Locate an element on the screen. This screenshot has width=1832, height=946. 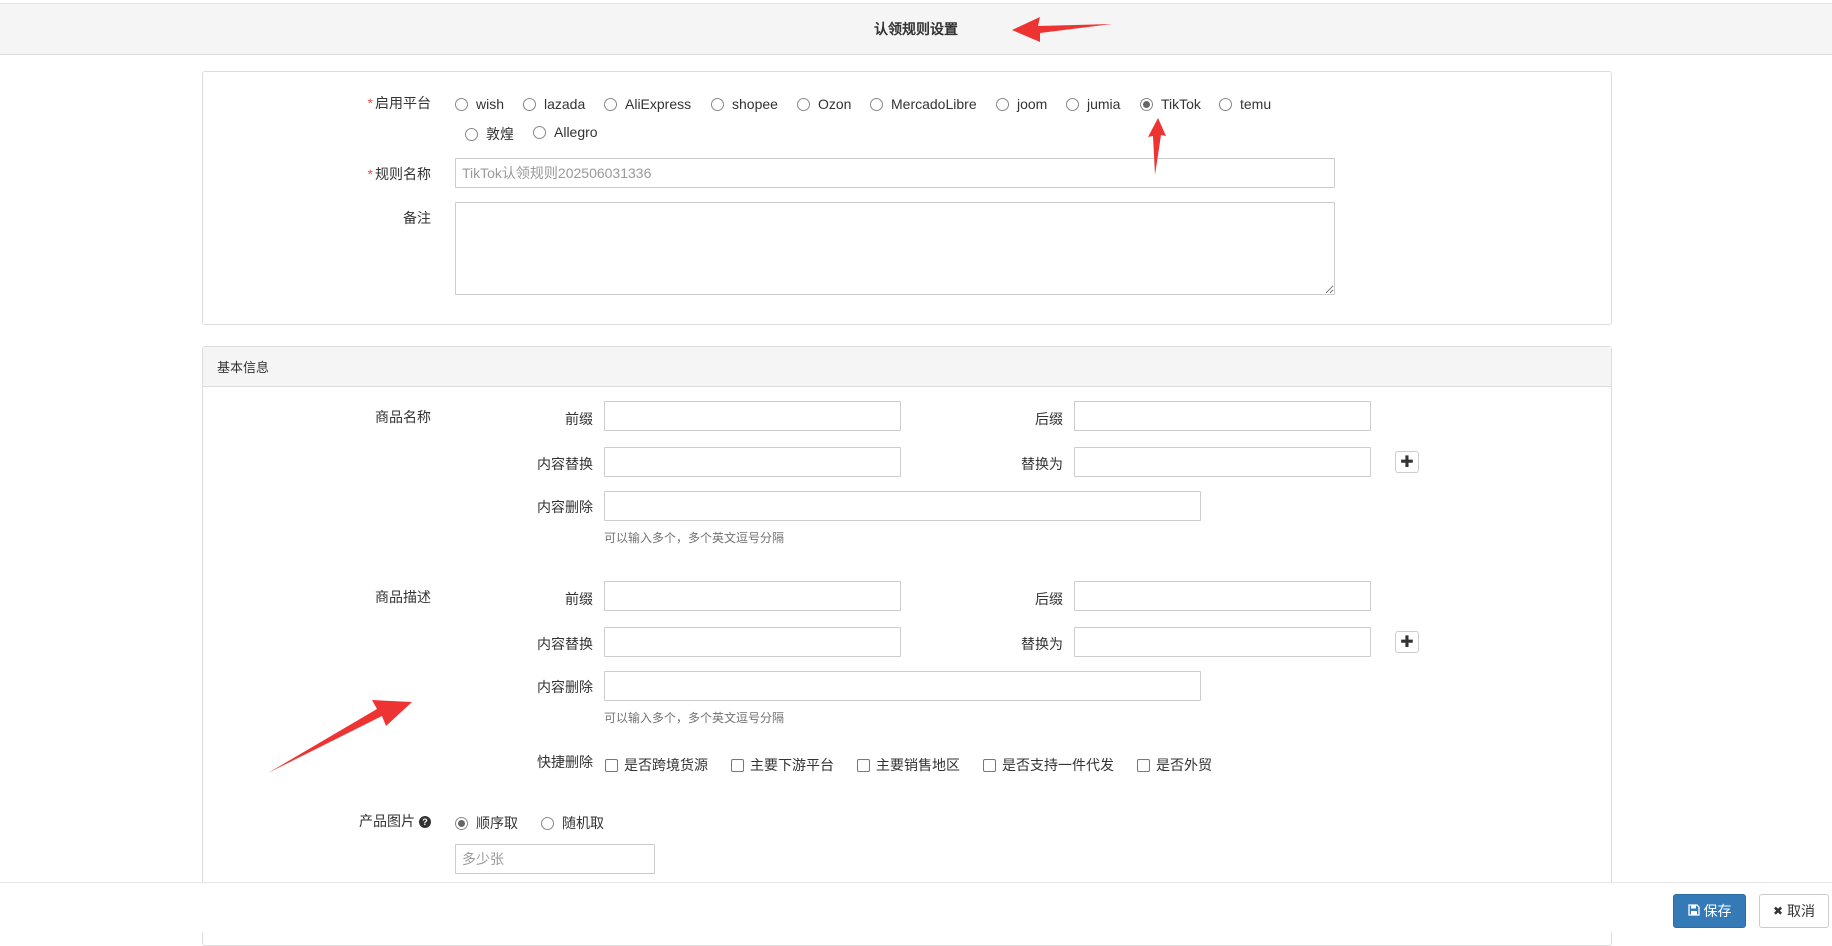
quick-delete-foreign-trade: 是否外贸 is located at coordinates (1174, 765).